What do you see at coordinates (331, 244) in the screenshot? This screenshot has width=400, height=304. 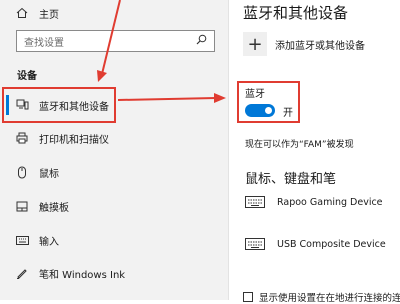 I see `device-name: USB Composite Device` at bounding box center [331, 244].